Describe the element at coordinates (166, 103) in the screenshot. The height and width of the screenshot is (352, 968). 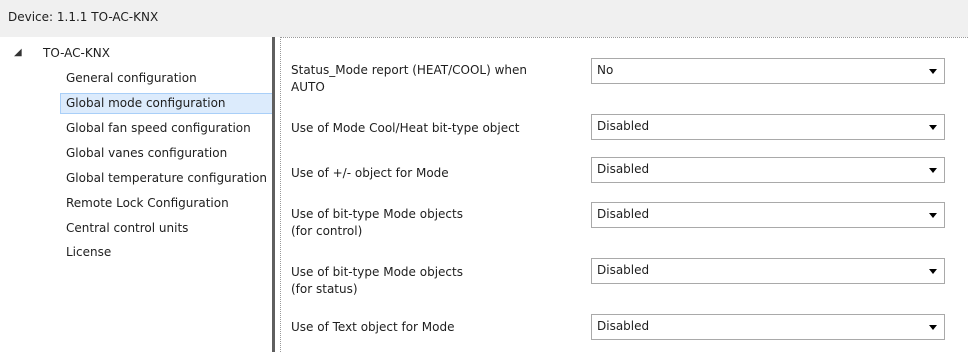
I see `tree-item-global-mode-configuration: Global mode configuration` at that location.